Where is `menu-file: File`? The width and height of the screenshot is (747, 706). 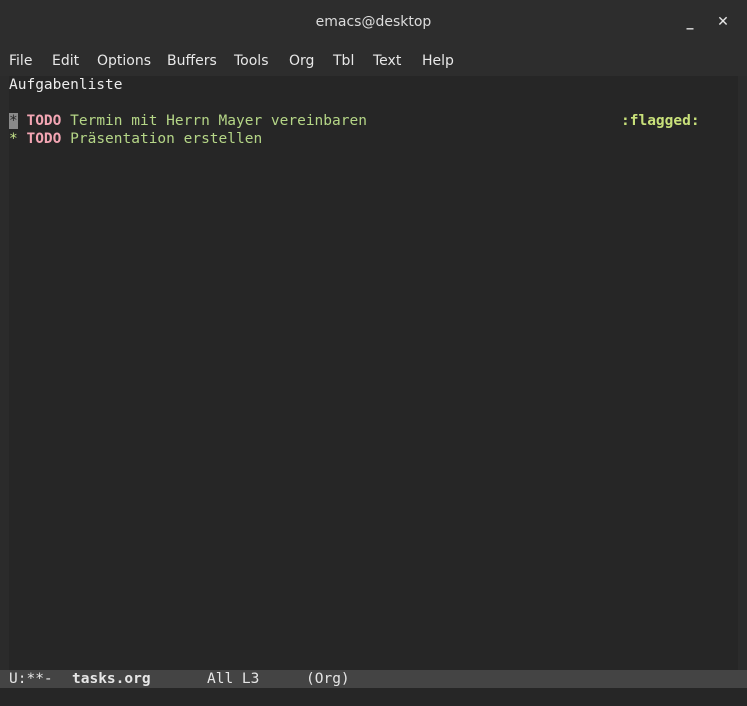 menu-file: File is located at coordinates (20, 61).